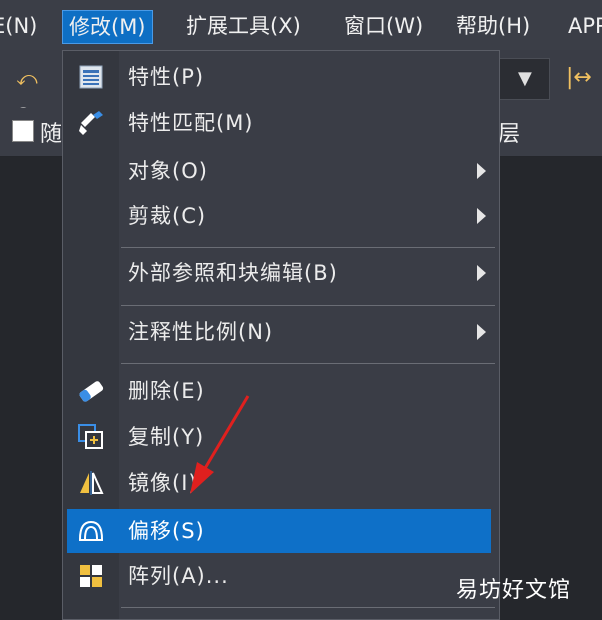 This screenshot has height=620, width=602. What do you see at coordinates (220, 444) in the screenshot?
I see `annotation-arrow-icon` at bounding box center [220, 444].